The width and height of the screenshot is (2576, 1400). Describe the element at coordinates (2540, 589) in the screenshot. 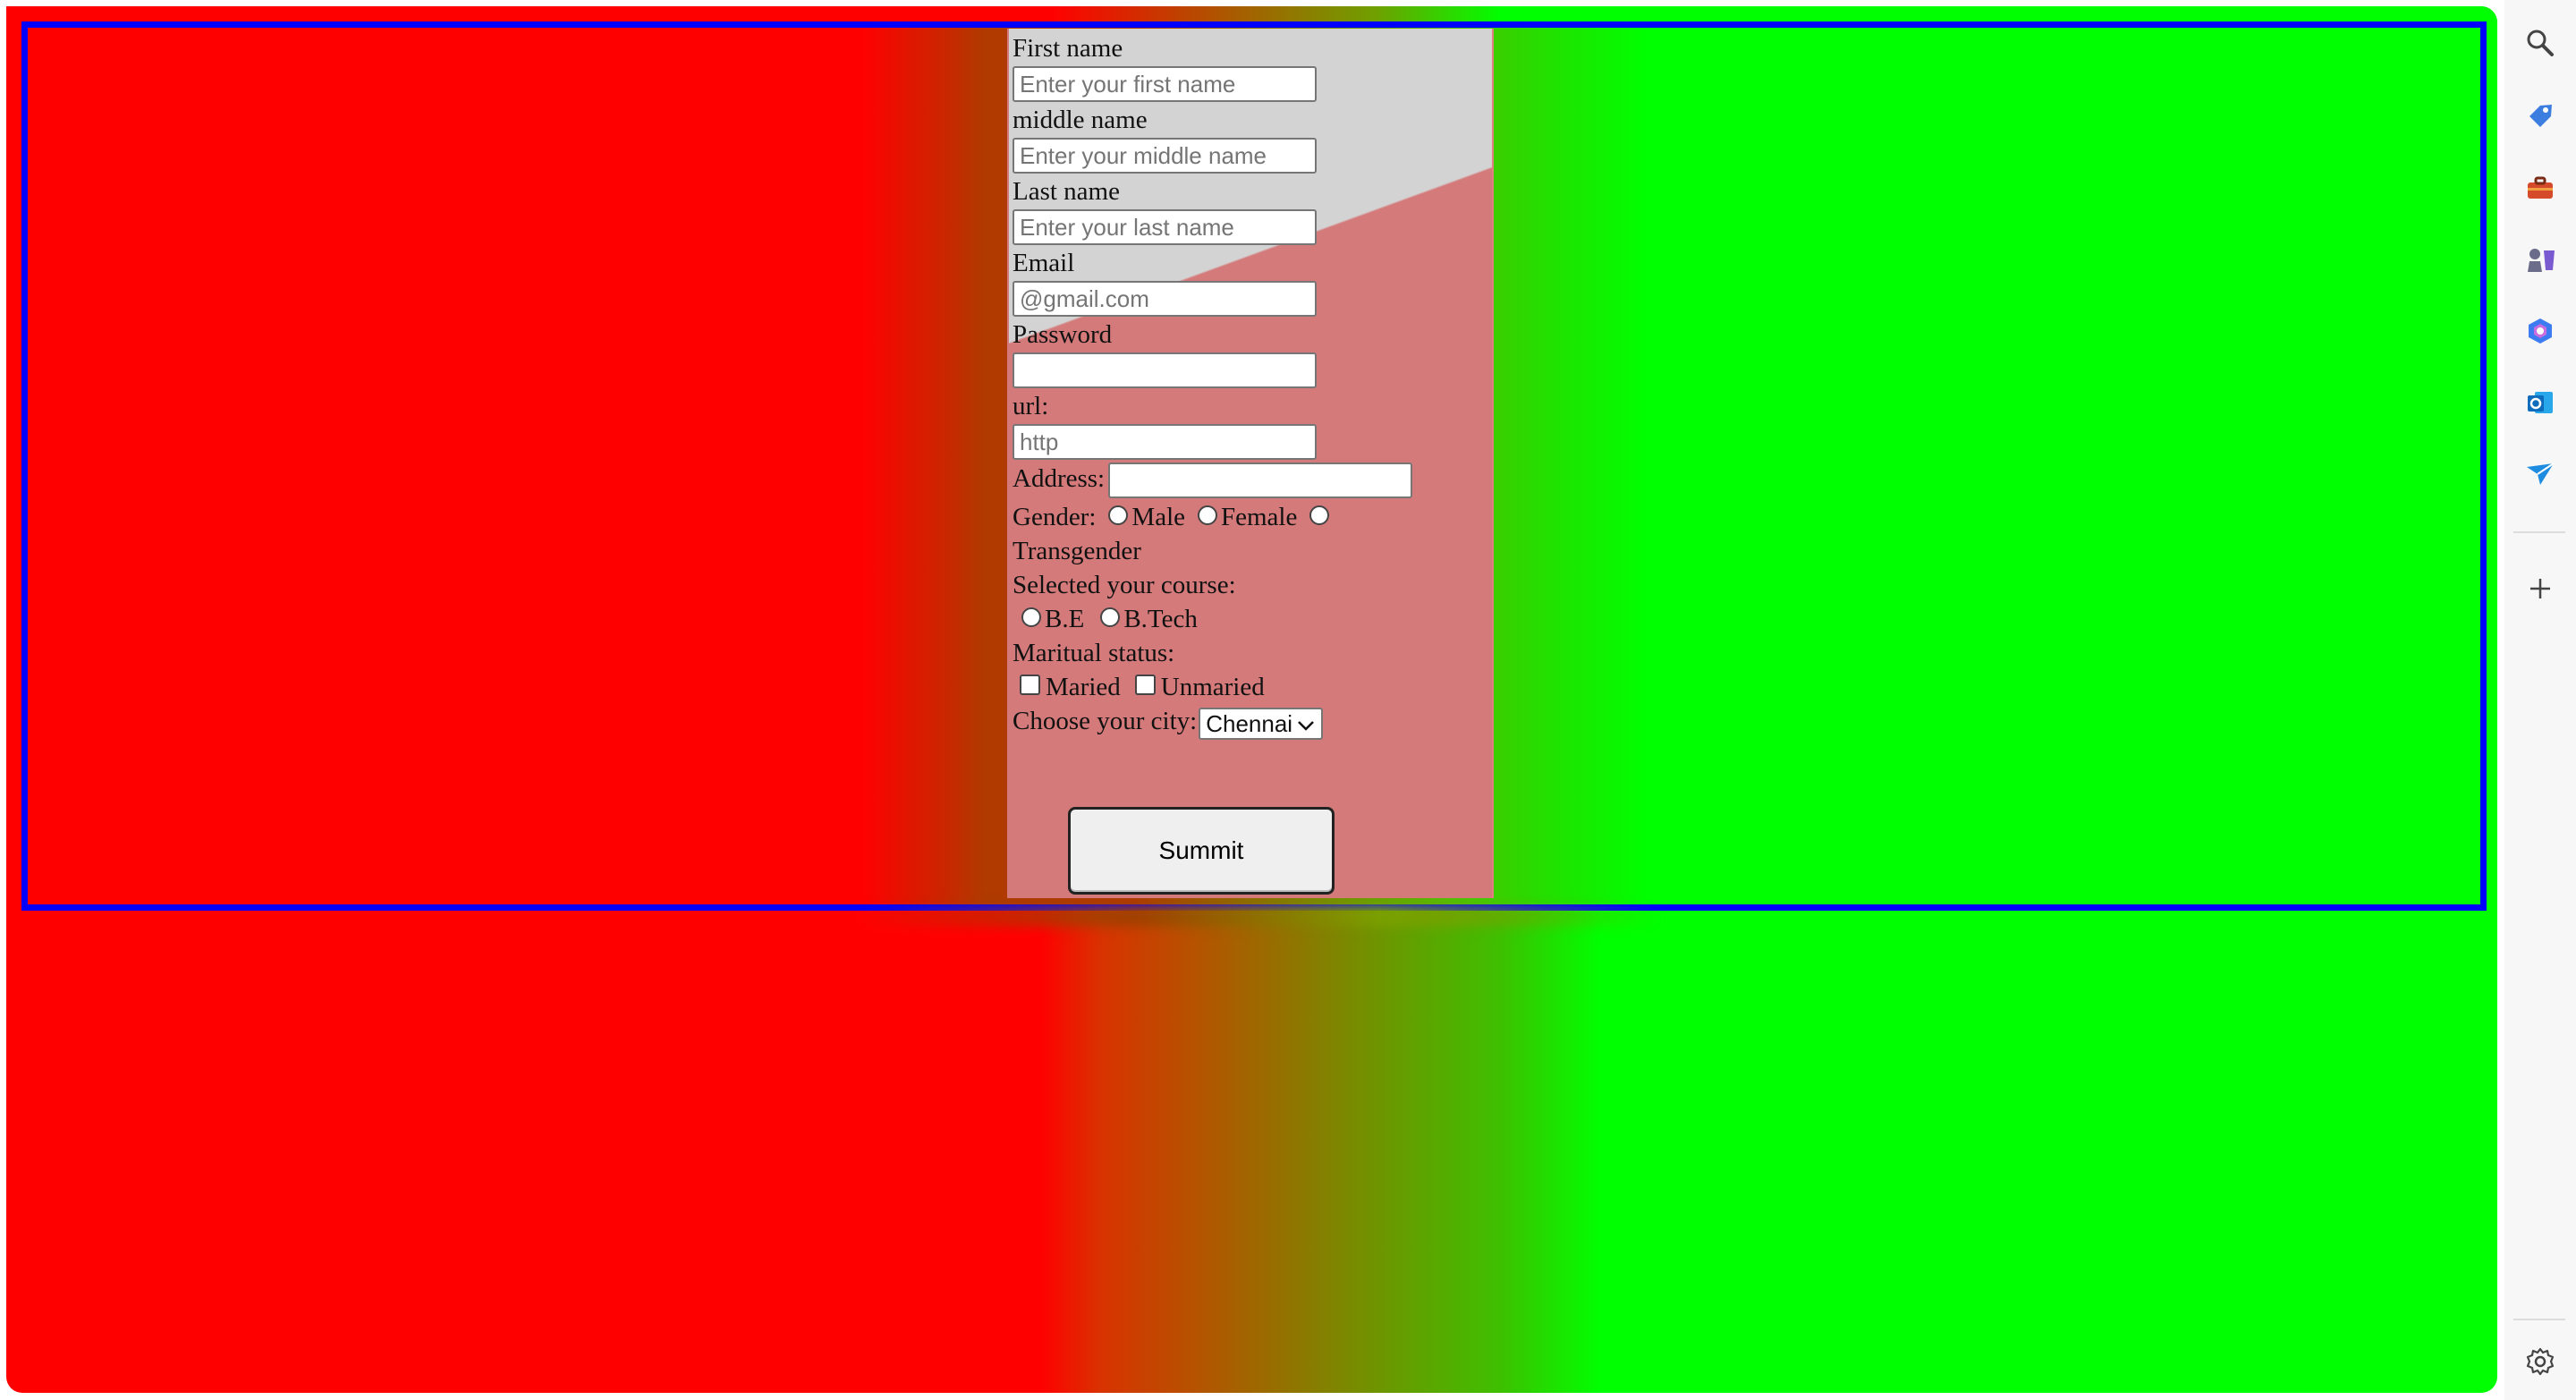

I see `add-icon` at that location.